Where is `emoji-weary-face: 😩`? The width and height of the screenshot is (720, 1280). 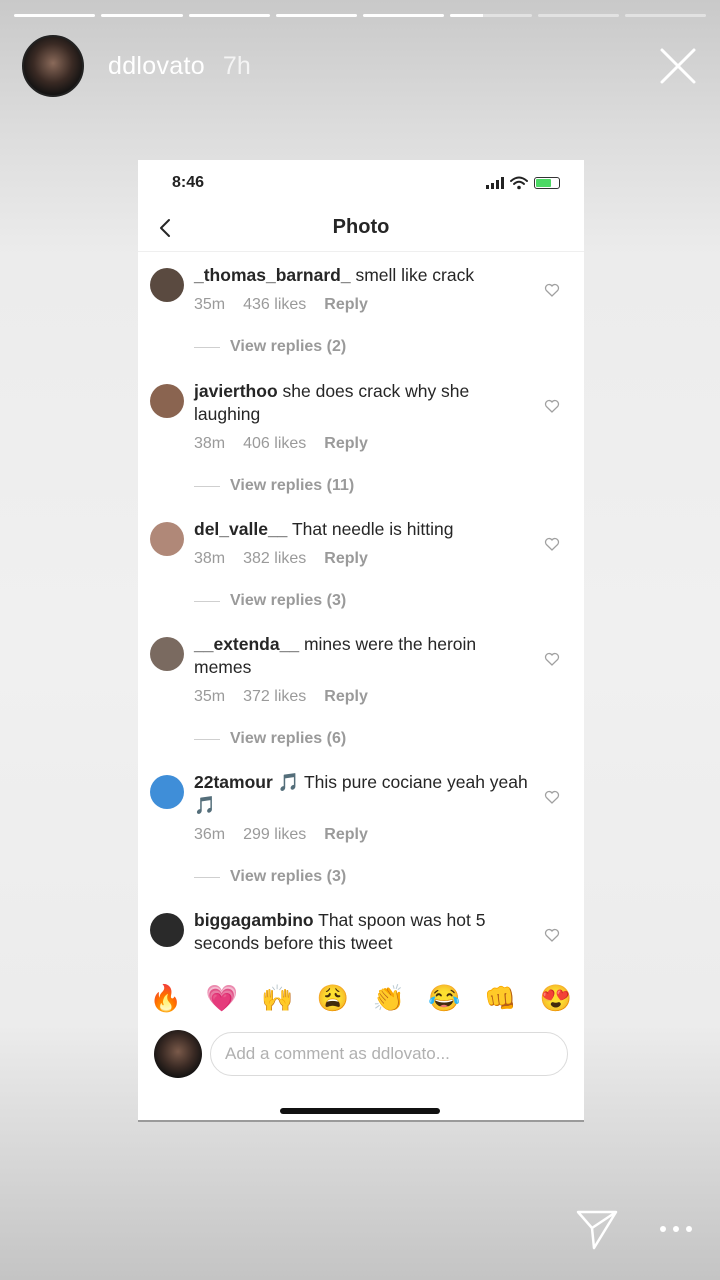 emoji-weary-face: 😩 is located at coordinates (333, 998).